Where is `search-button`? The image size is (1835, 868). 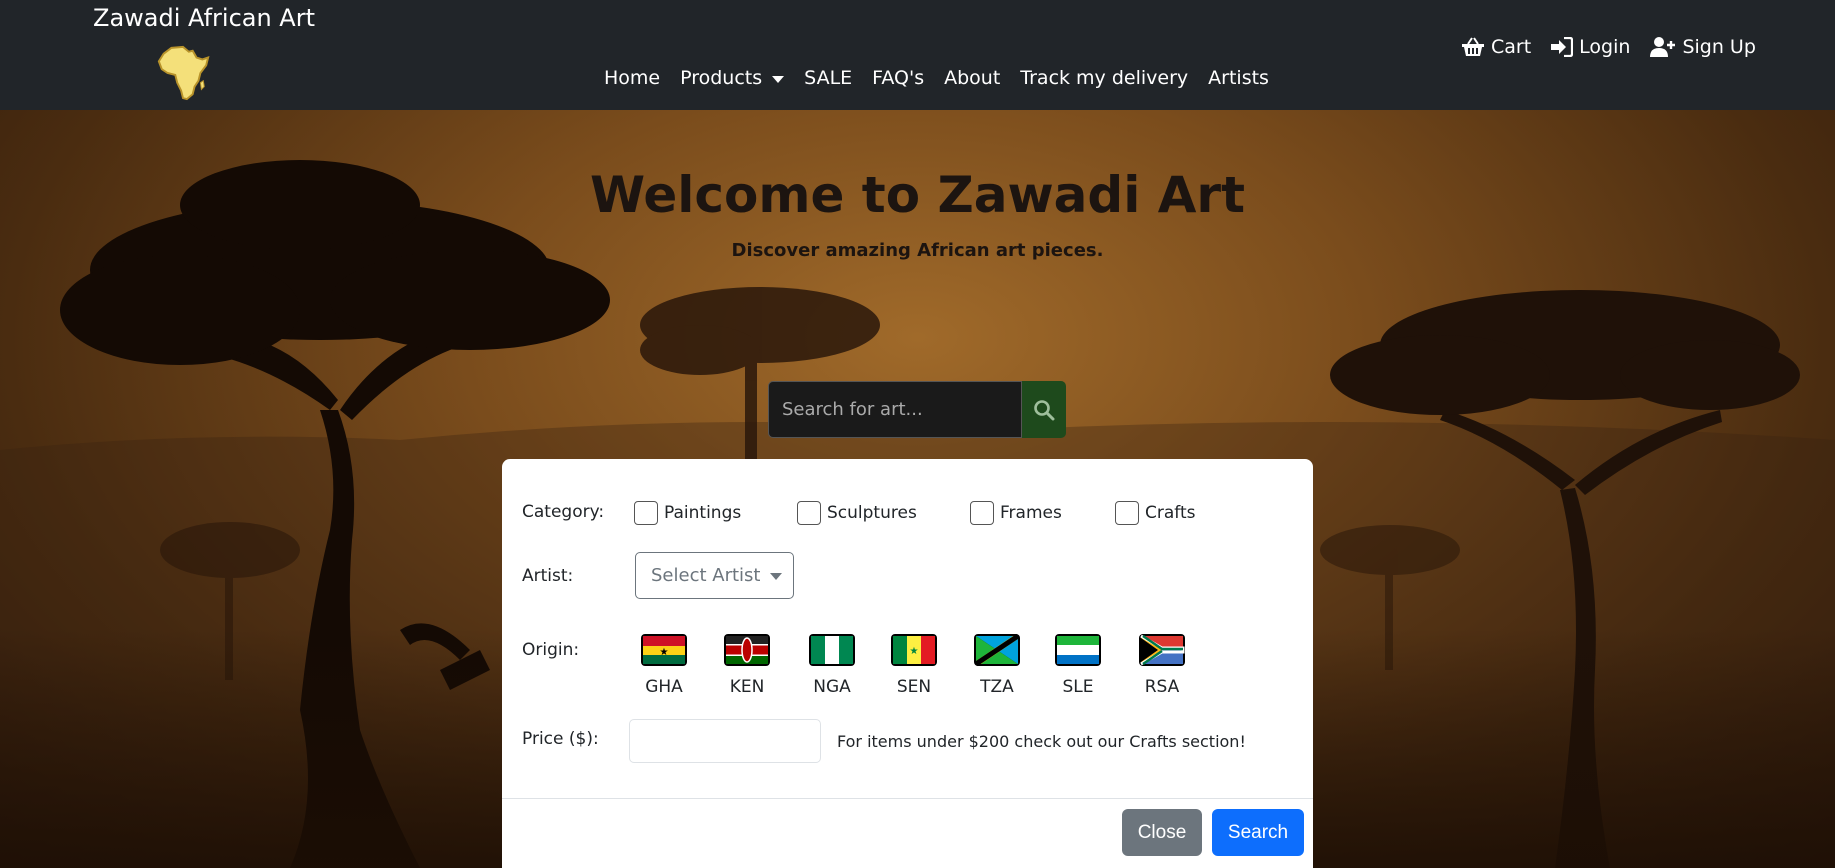
search-button is located at coordinates (1044, 409).